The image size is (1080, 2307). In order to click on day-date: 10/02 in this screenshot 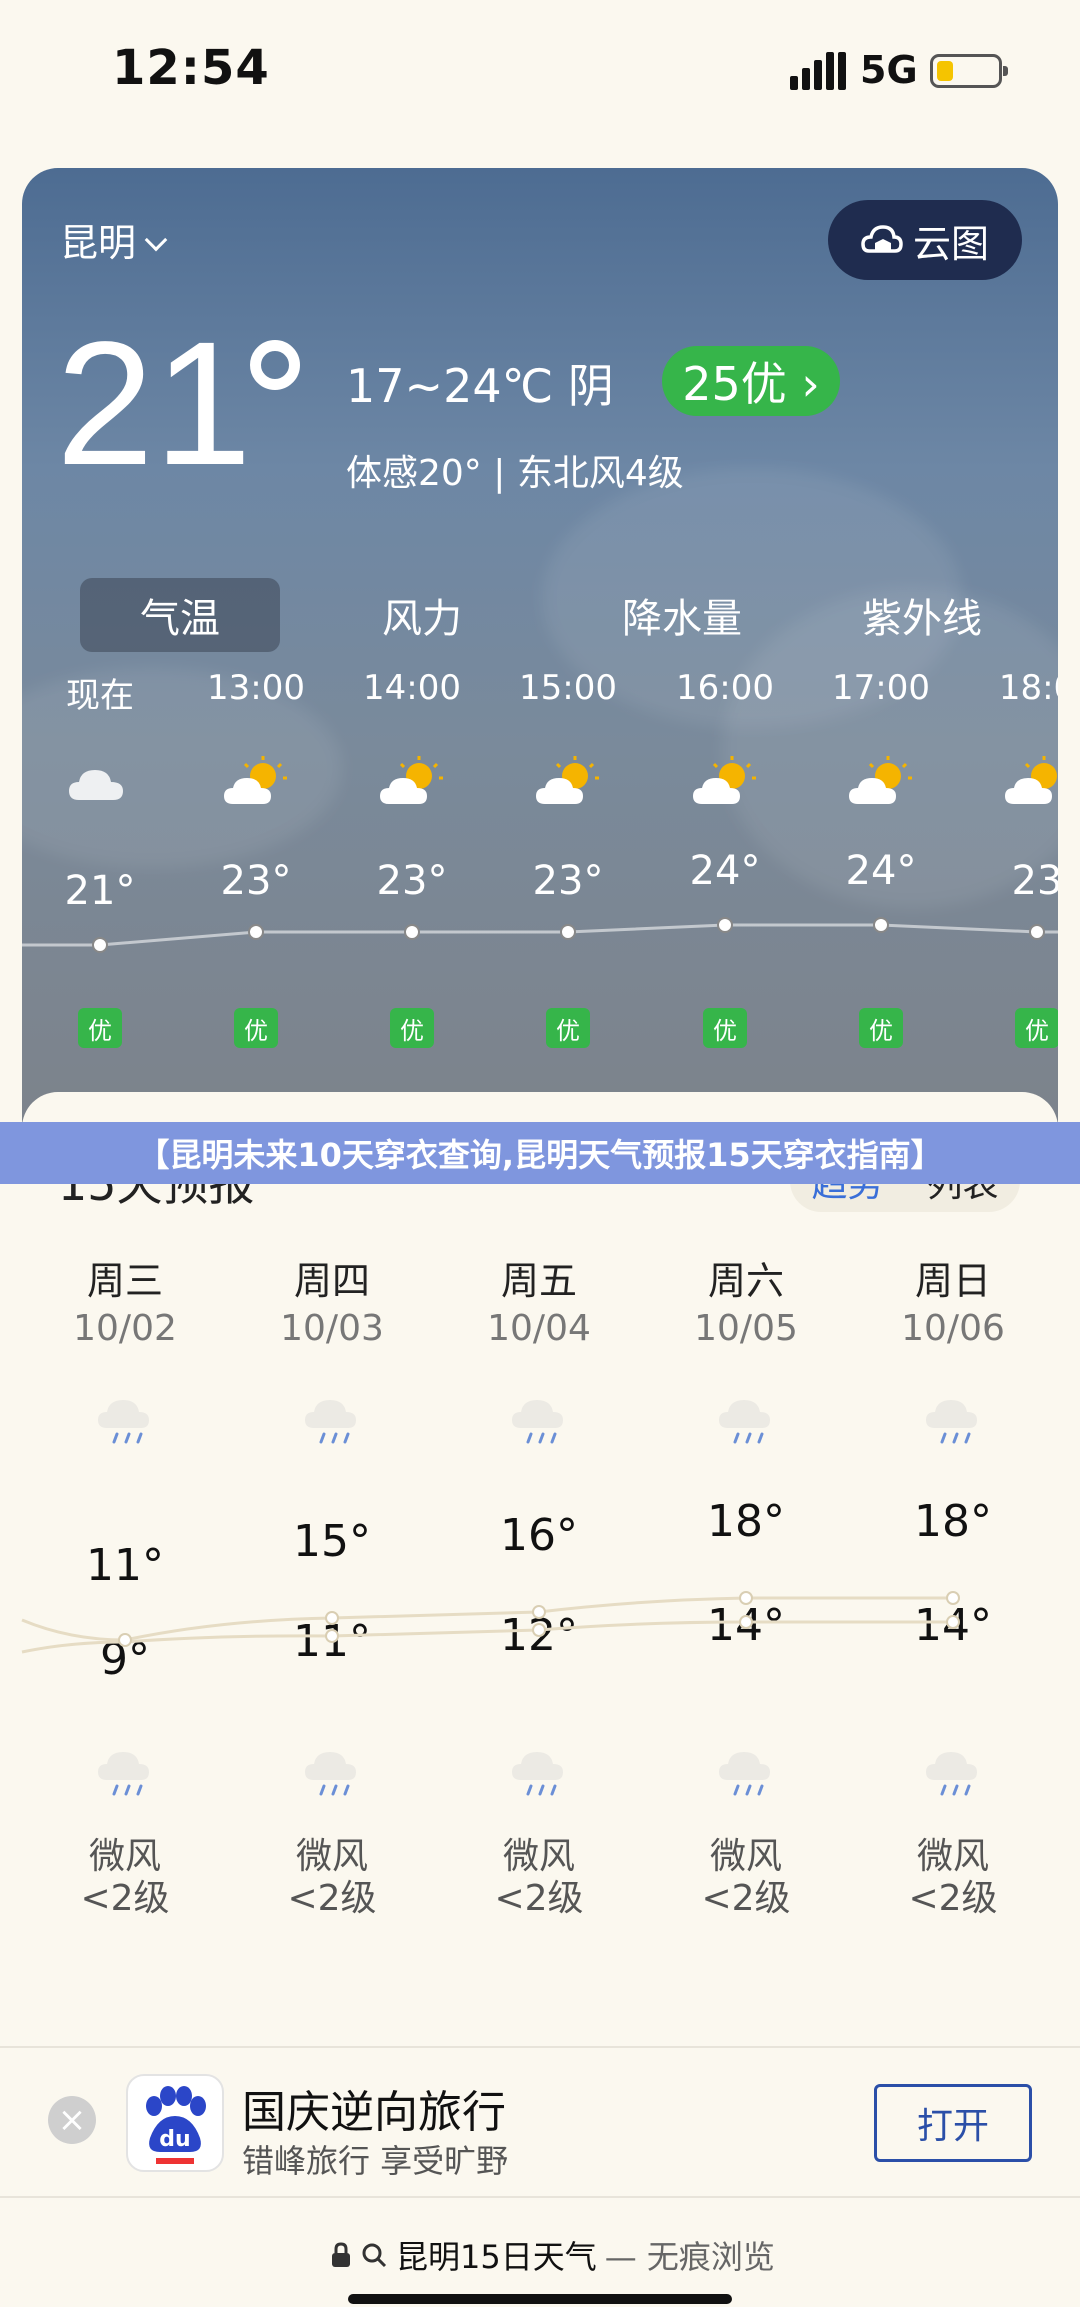, I will do `click(125, 1328)`.